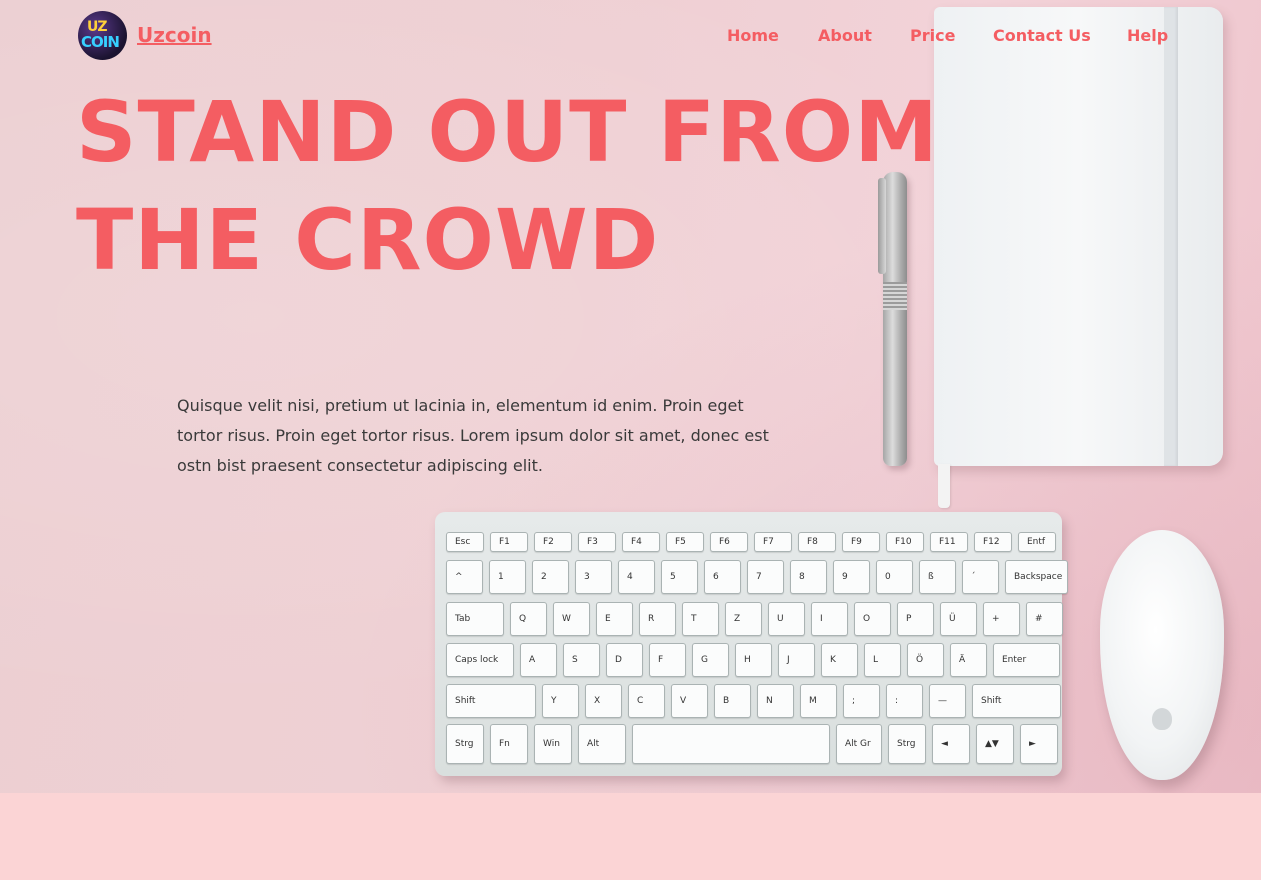 The height and width of the screenshot is (880, 1261). Describe the element at coordinates (968, 660) in the screenshot. I see `key: Ä` at that location.